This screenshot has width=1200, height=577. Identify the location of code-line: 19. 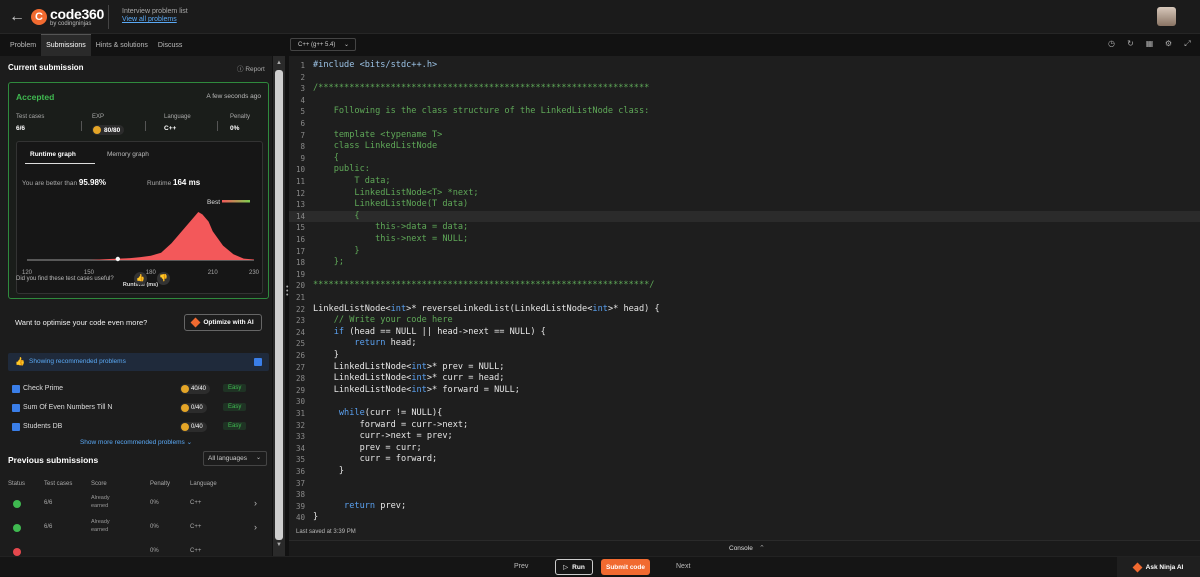
(744, 275).